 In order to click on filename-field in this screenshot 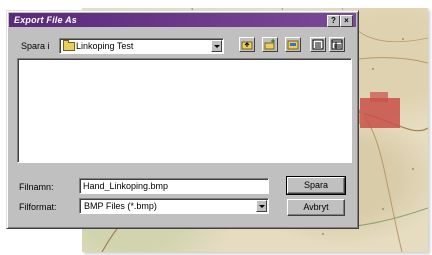, I will do `click(174, 186)`.